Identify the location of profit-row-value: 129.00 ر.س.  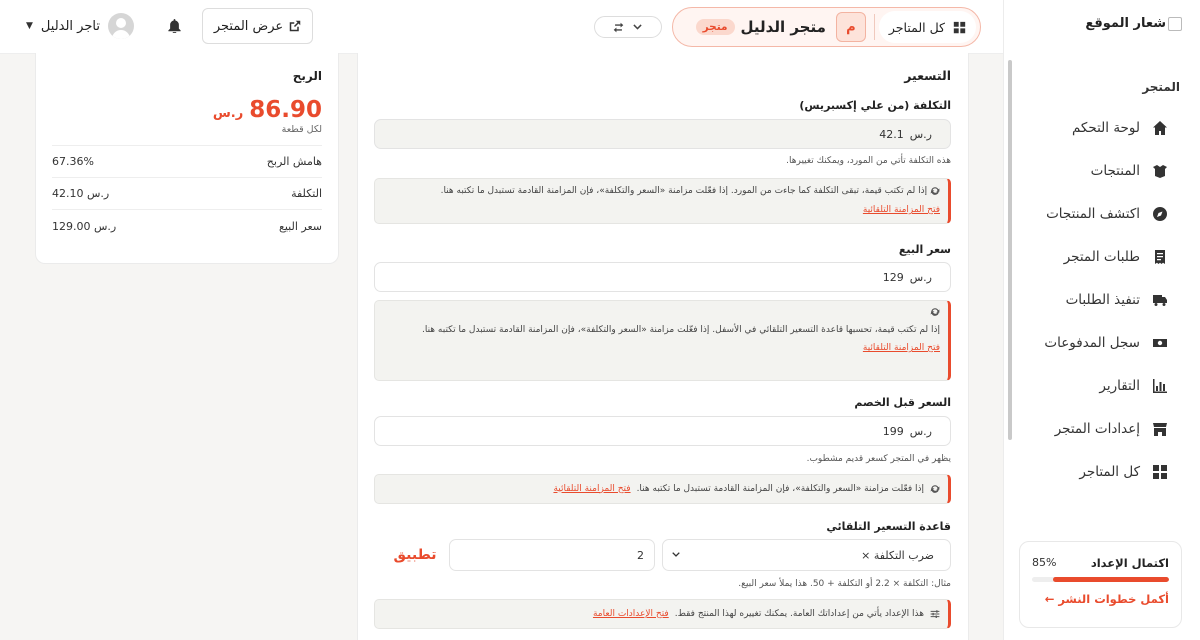
(84, 226).